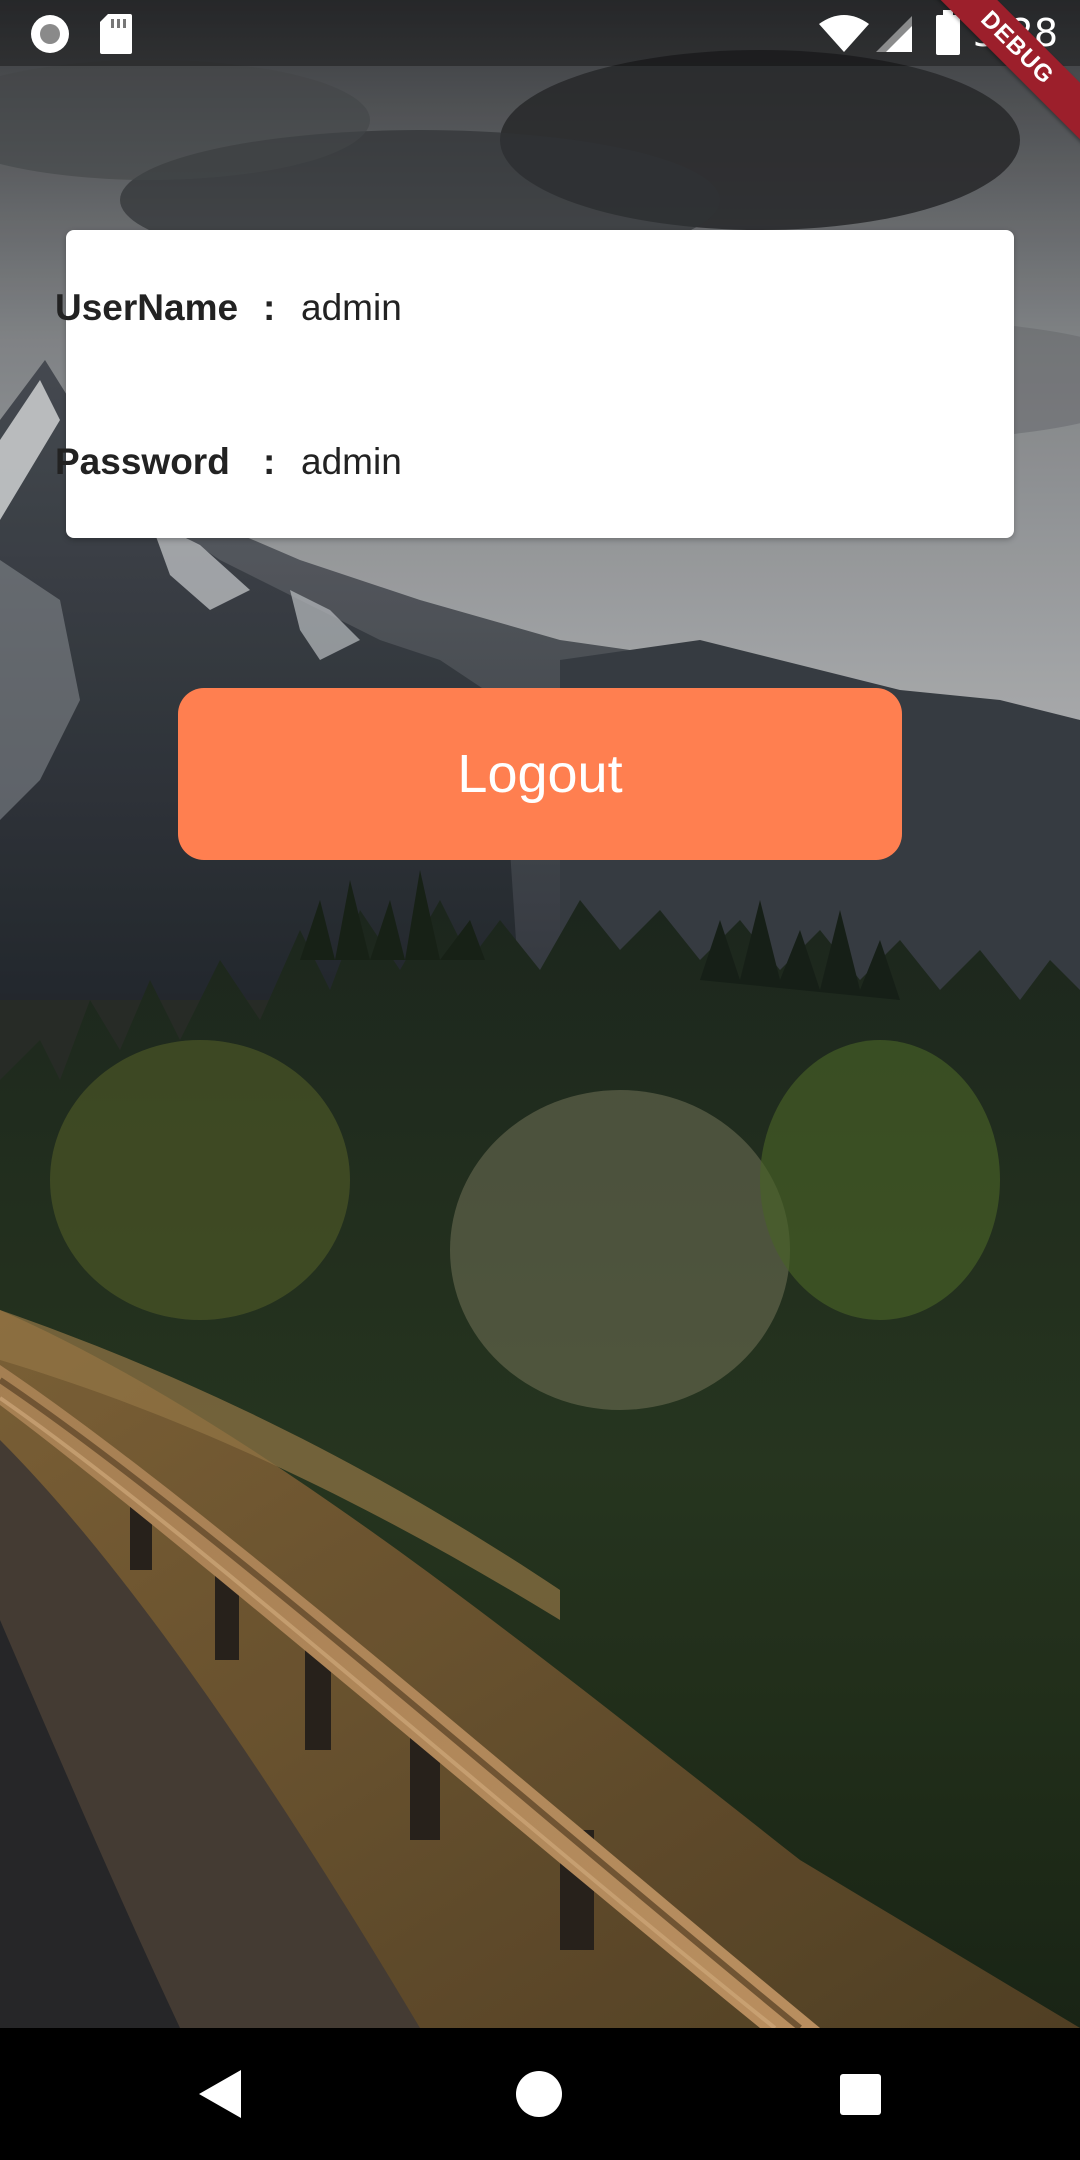  What do you see at coordinates (351, 307) in the screenshot?
I see `username-value: admin` at bounding box center [351, 307].